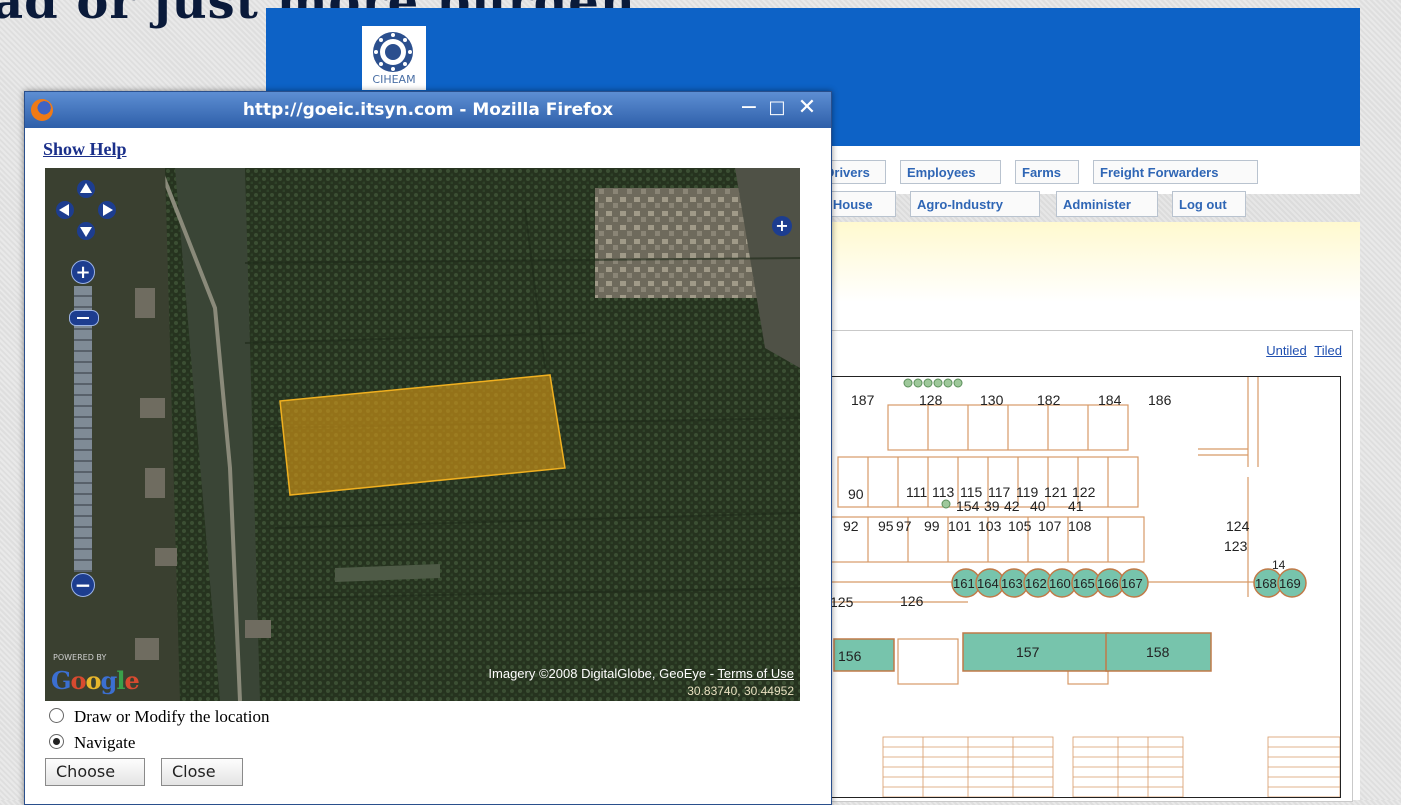  I want to click on google-logo: Google, so click(95, 680).